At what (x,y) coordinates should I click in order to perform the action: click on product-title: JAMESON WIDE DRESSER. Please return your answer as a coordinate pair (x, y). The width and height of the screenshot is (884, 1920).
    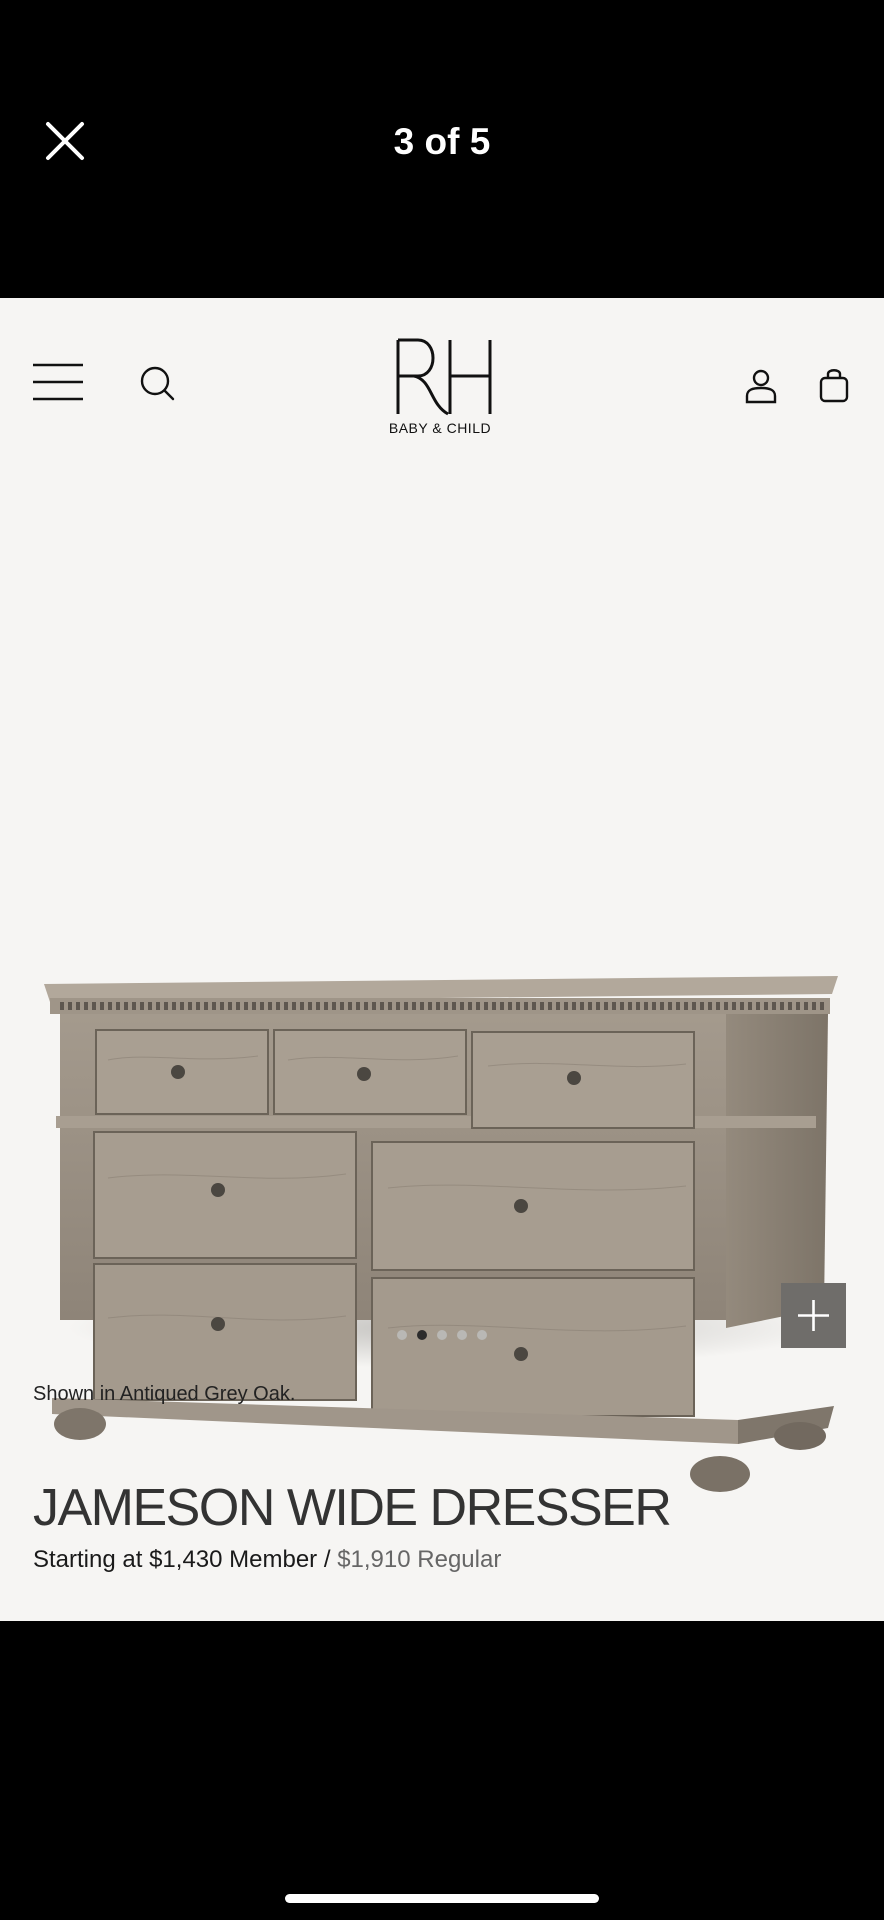
    Looking at the image, I should click on (352, 1508).